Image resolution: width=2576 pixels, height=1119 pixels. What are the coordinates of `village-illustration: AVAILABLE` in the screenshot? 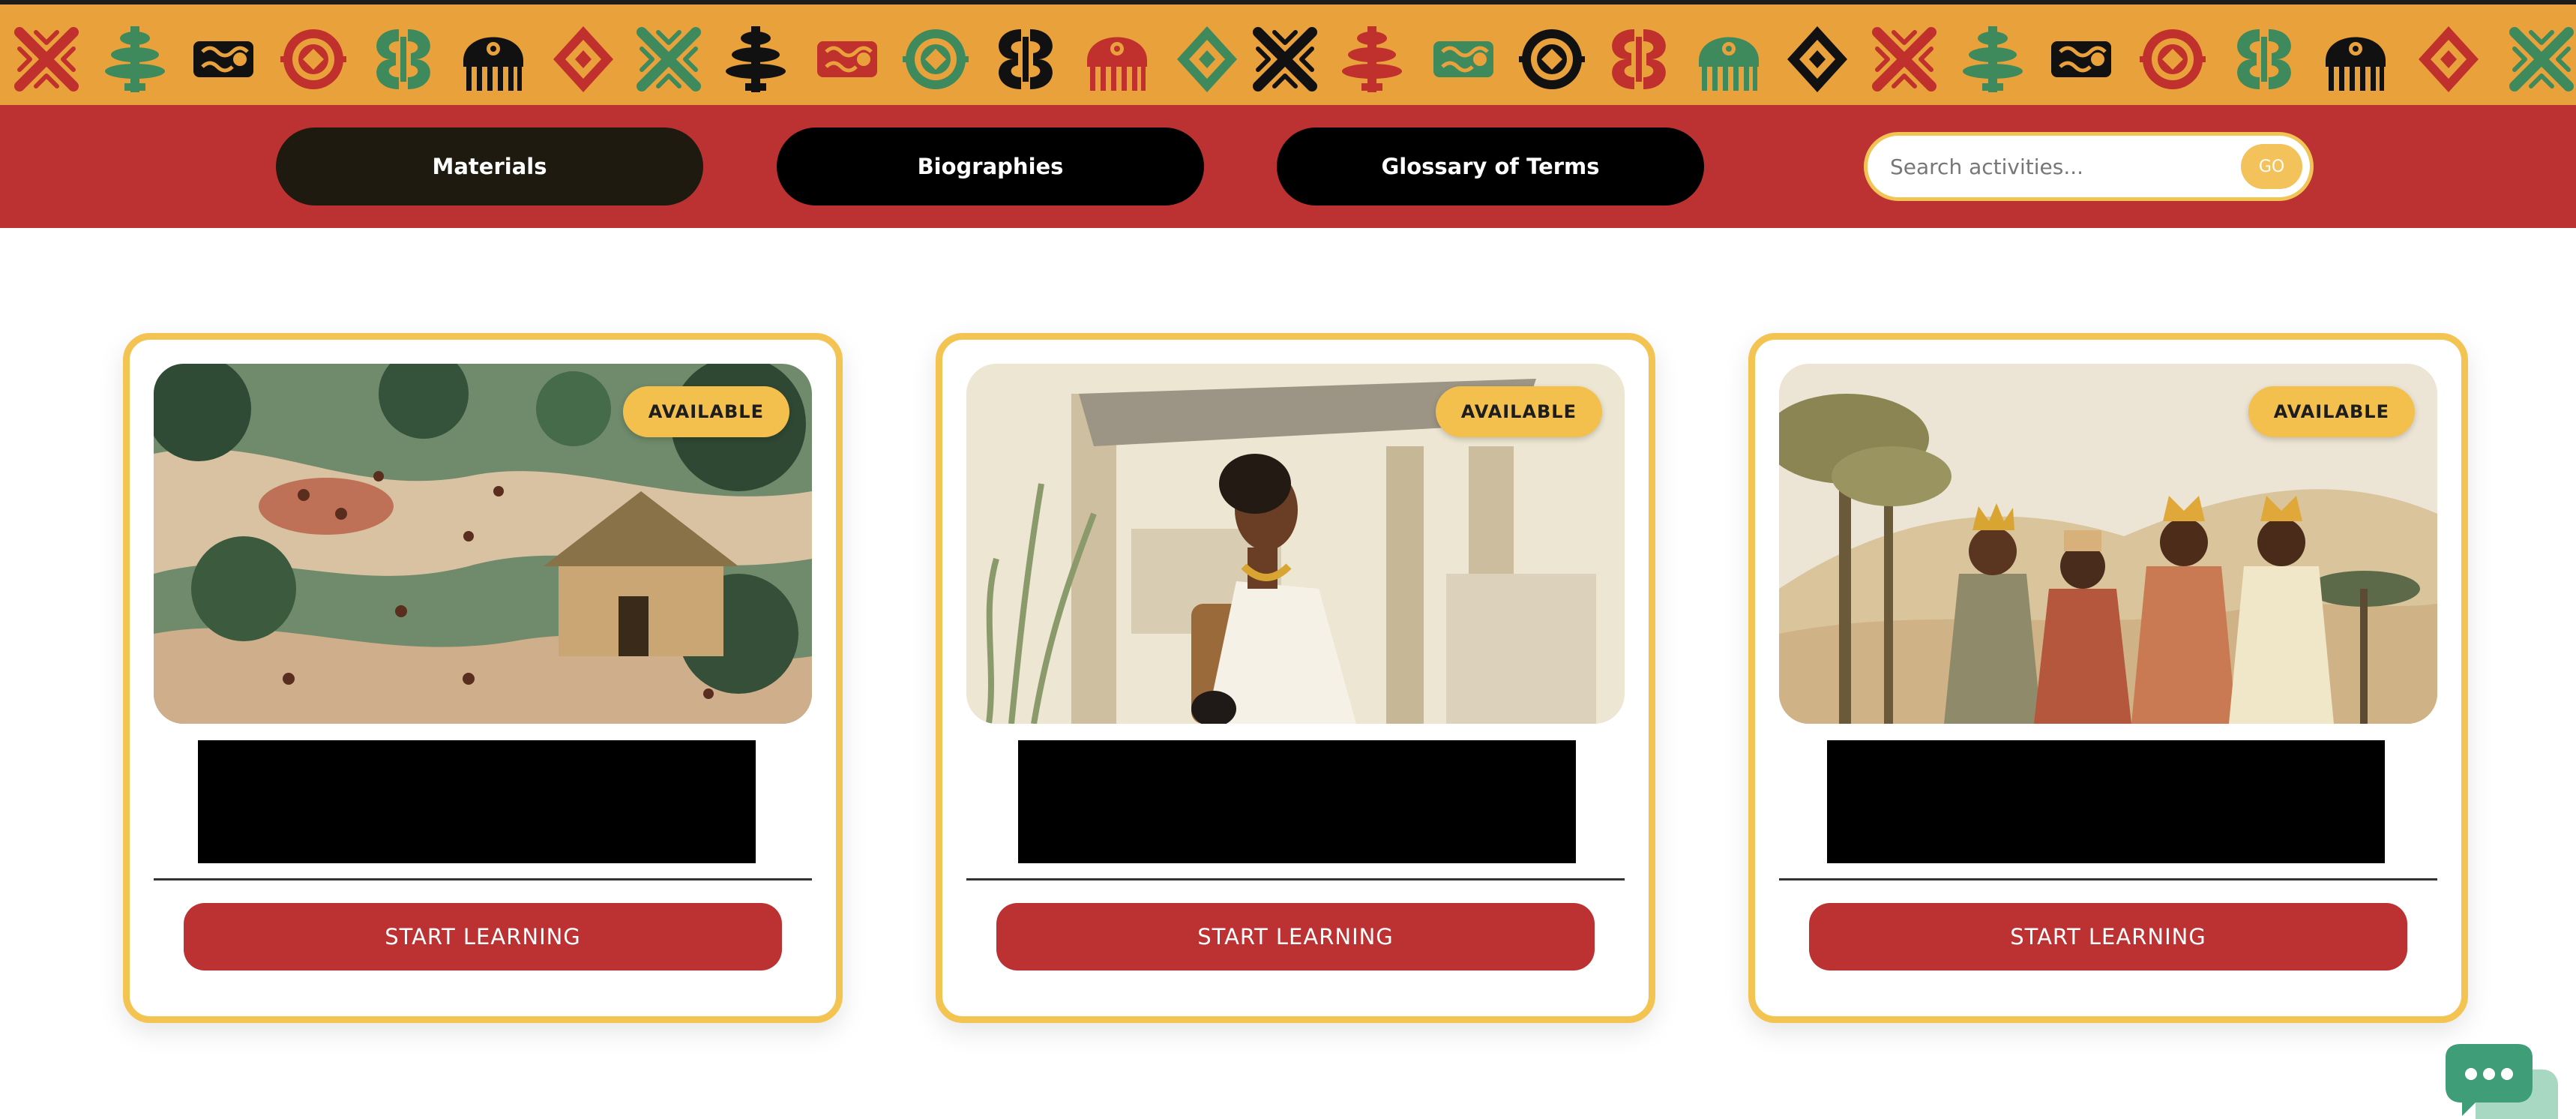 It's located at (483, 544).